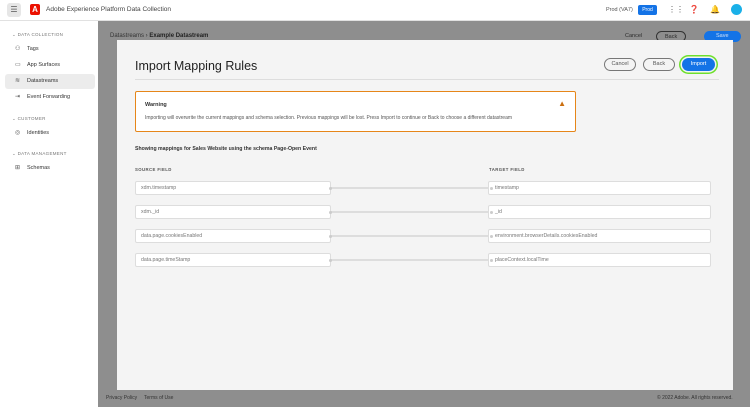  What do you see at coordinates (659, 64) in the screenshot?
I see `back-button: Back` at bounding box center [659, 64].